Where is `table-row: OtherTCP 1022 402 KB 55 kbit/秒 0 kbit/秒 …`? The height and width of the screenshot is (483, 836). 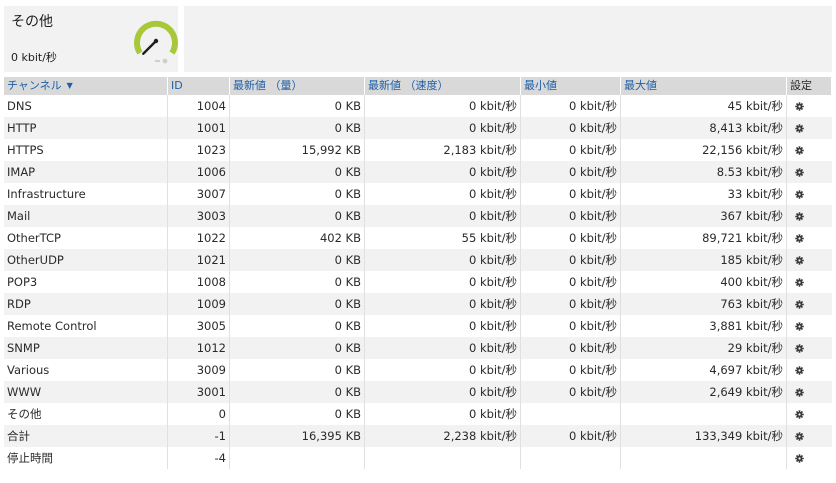
table-row: OtherTCP 1022 402 KB 55 kbit/秒 0 kbit/秒 … is located at coordinates (418, 238).